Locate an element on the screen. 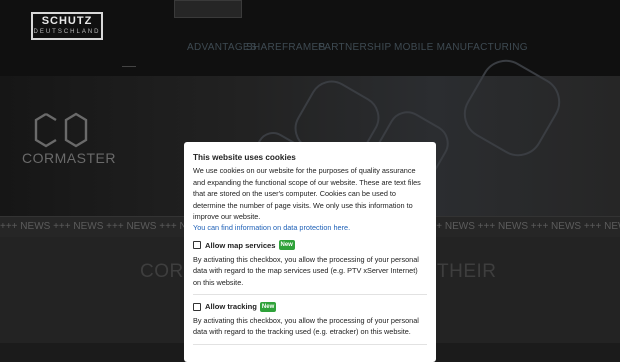 This screenshot has width=620, height=362. top-nav-button is located at coordinates (208, 9).